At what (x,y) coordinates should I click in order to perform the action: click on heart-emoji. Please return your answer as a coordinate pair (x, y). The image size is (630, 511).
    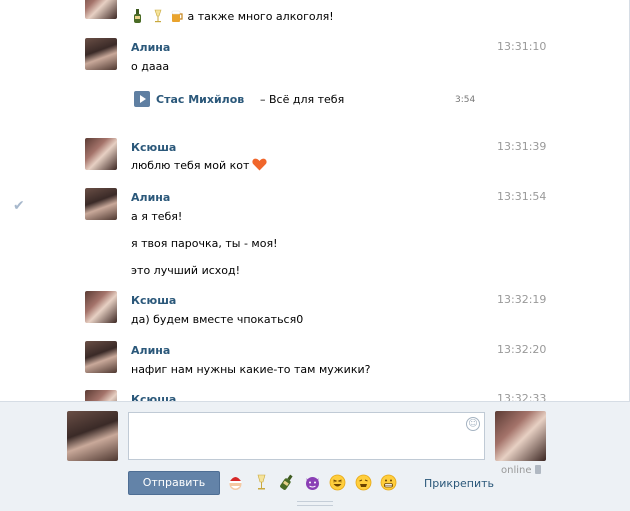
    Looking at the image, I should click on (259, 164).